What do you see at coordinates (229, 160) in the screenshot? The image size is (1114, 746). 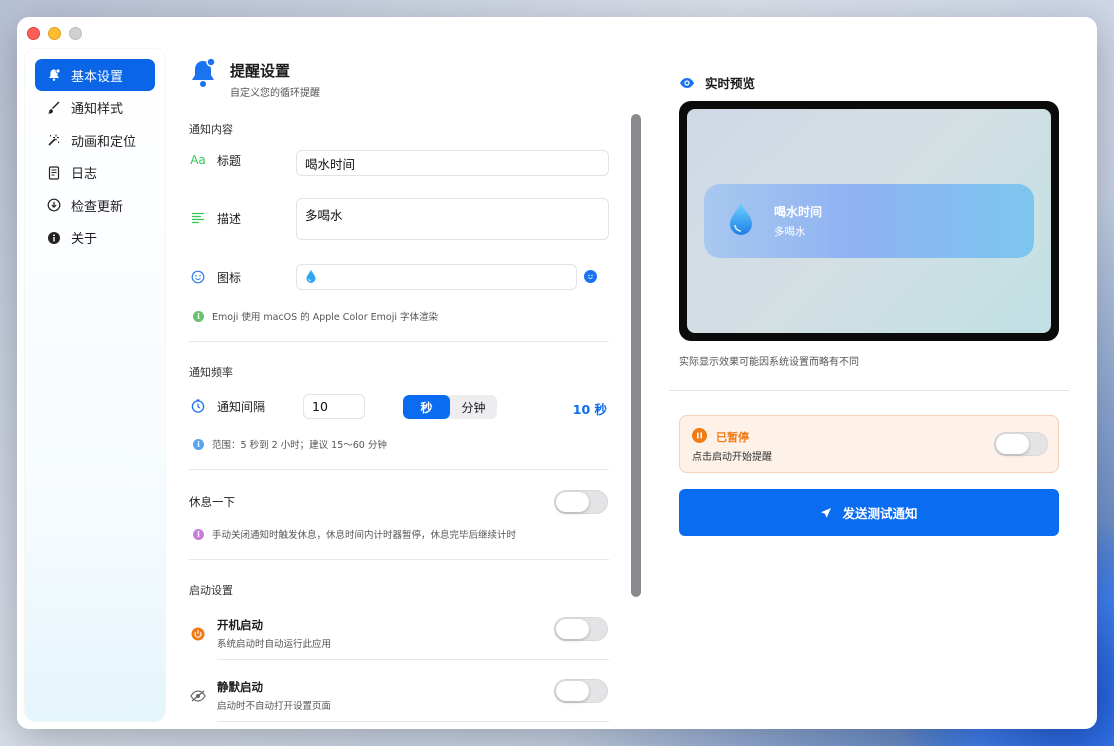 I see `title-label: 标题` at bounding box center [229, 160].